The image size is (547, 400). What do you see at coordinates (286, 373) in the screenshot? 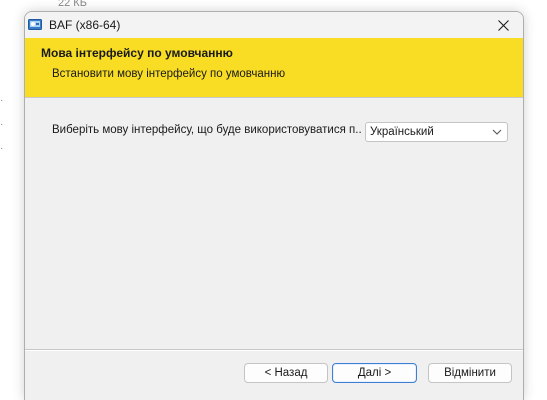
I see `back-button: < Назад` at bounding box center [286, 373].